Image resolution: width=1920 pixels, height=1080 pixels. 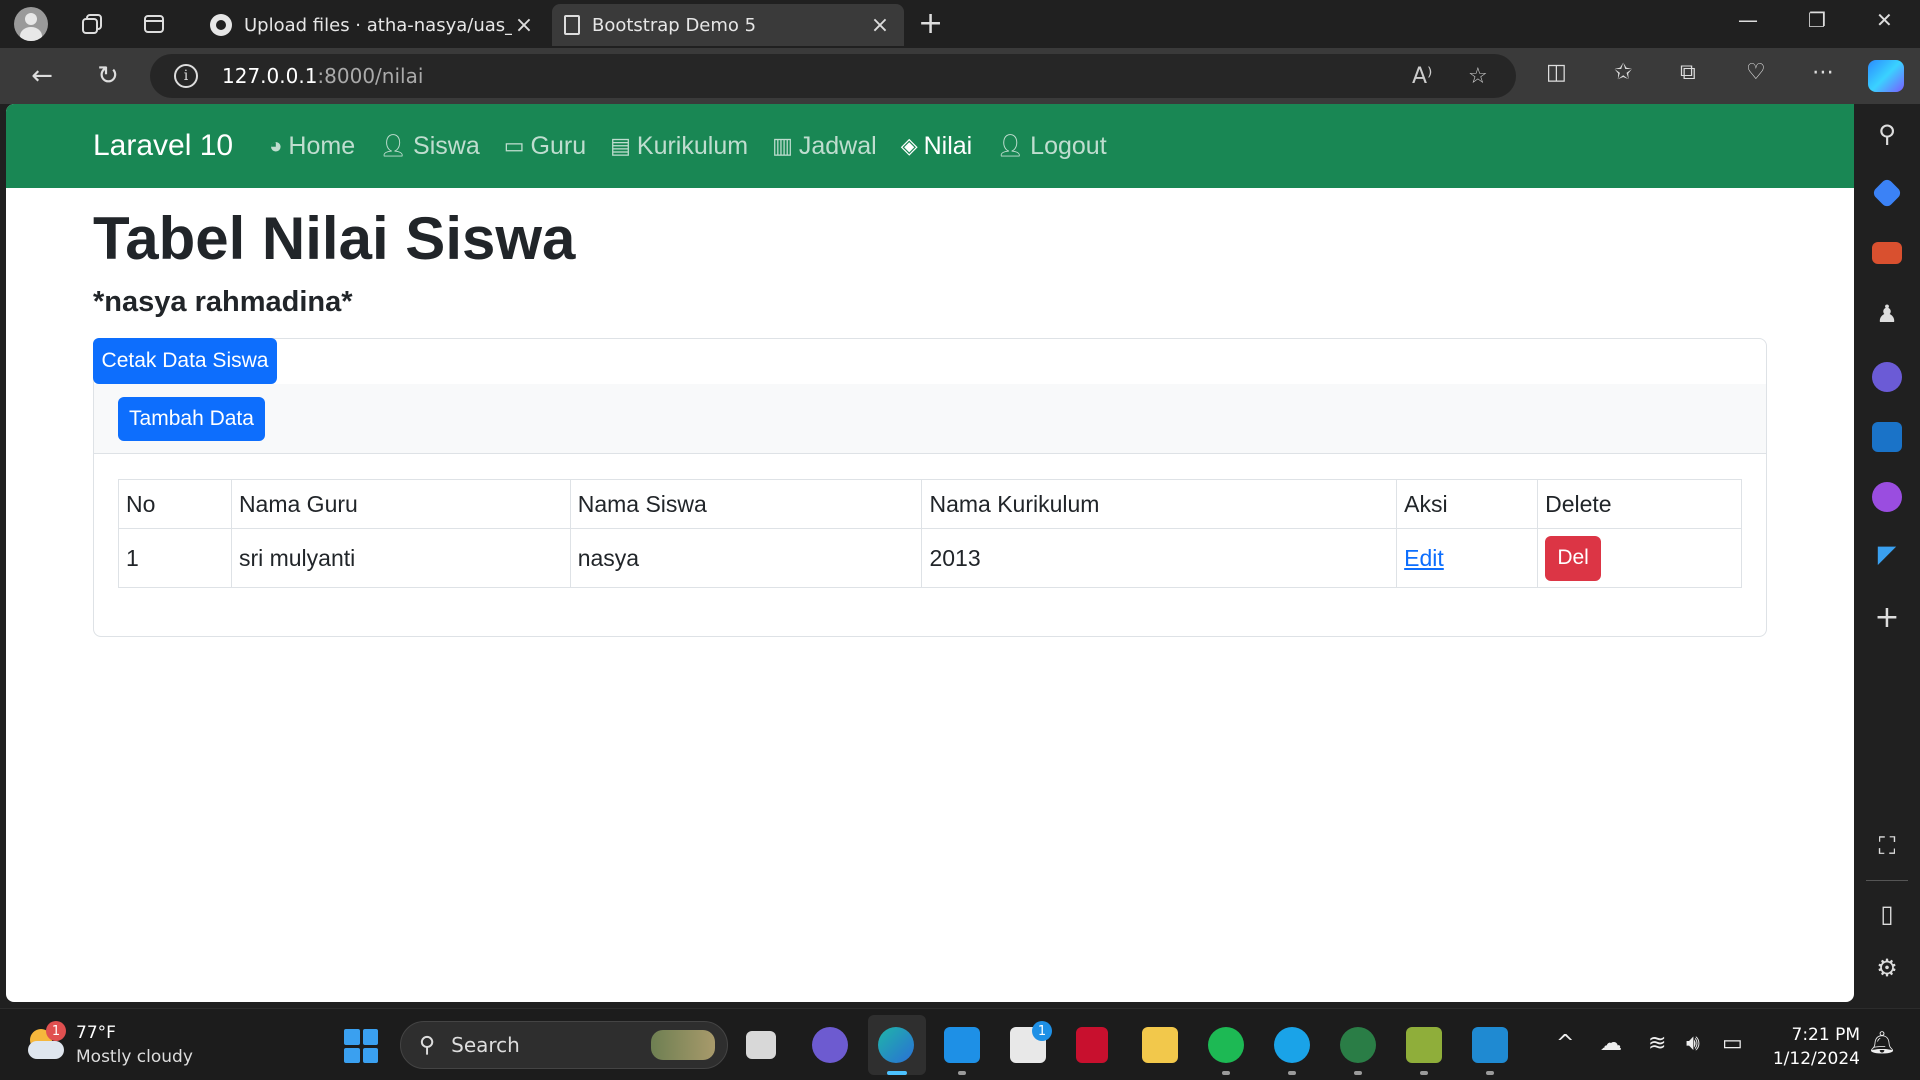 What do you see at coordinates (761, 1045) in the screenshot?
I see `task-view-icon` at bounding box center [761, 1045].